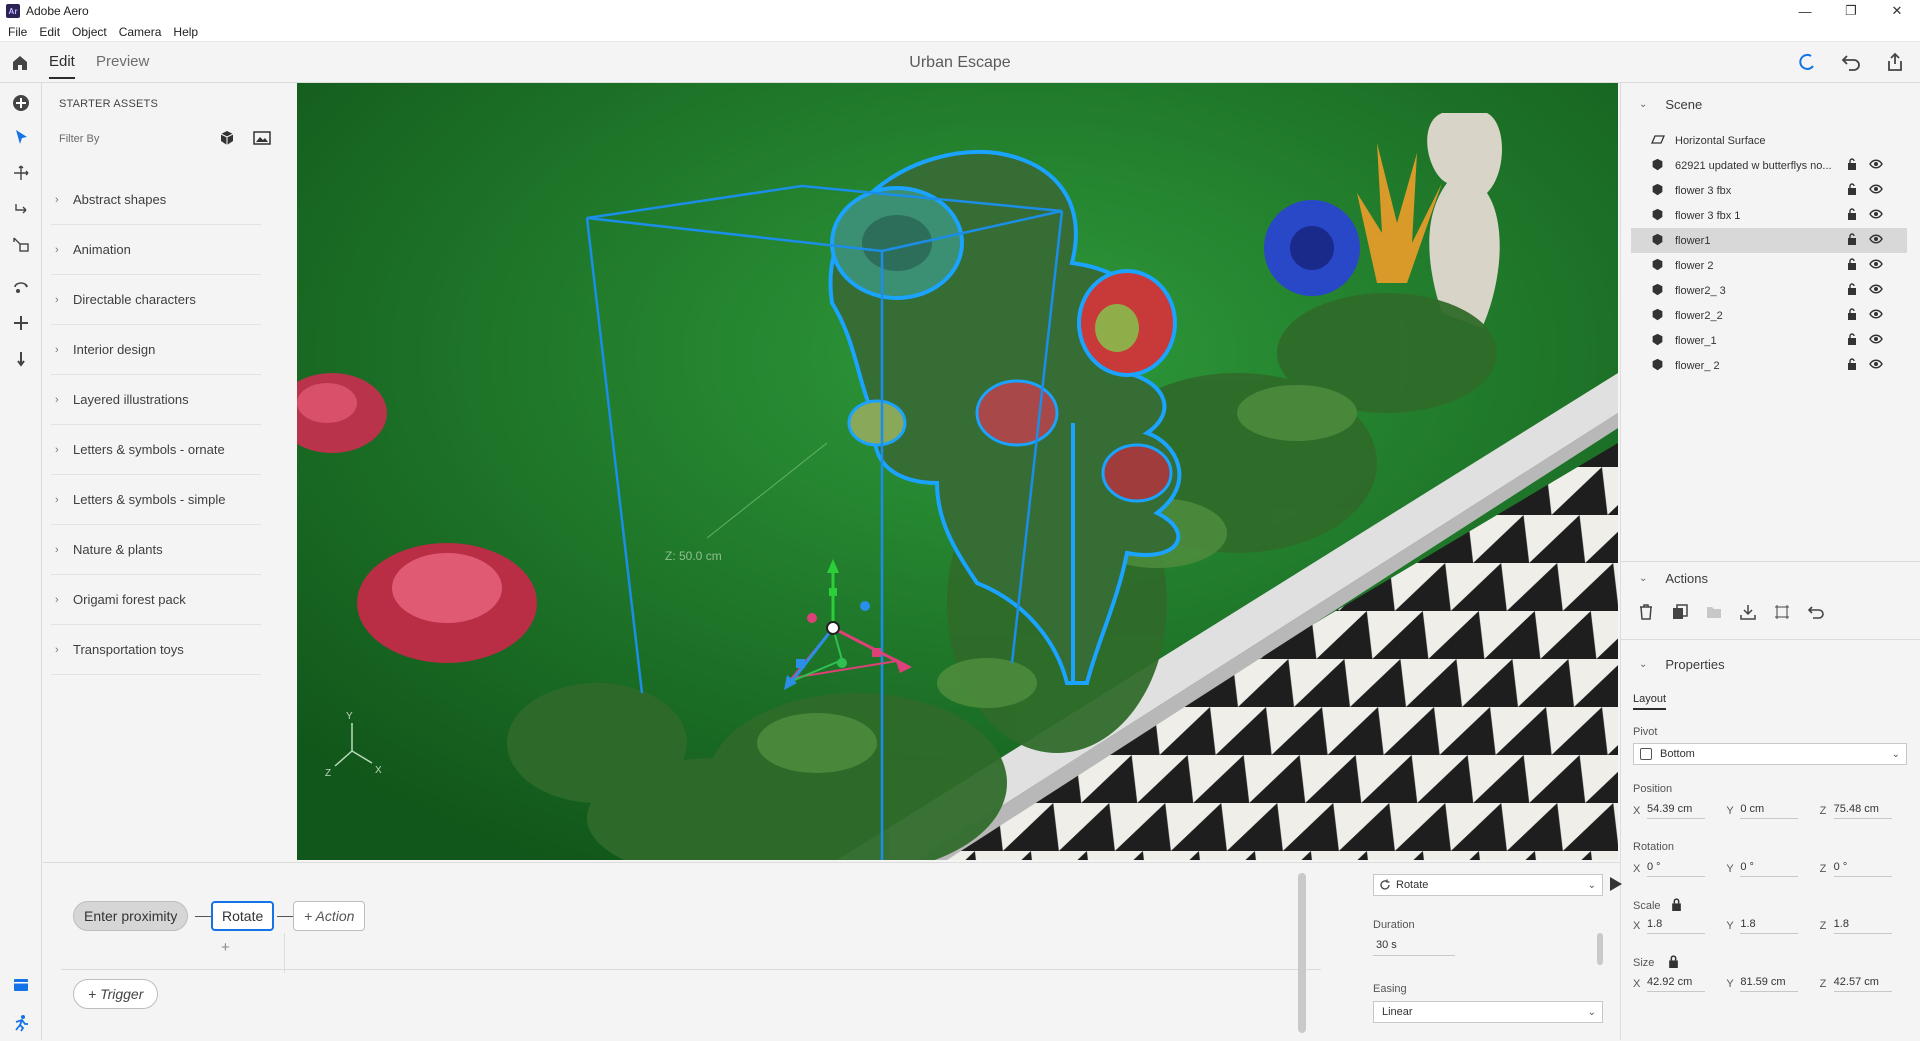  What do you see at coordinates (156, 500) in the screenshot?
I see `asset-category-letters-simple: › Letters & symbols - simple` at bounding box center [156, 500].